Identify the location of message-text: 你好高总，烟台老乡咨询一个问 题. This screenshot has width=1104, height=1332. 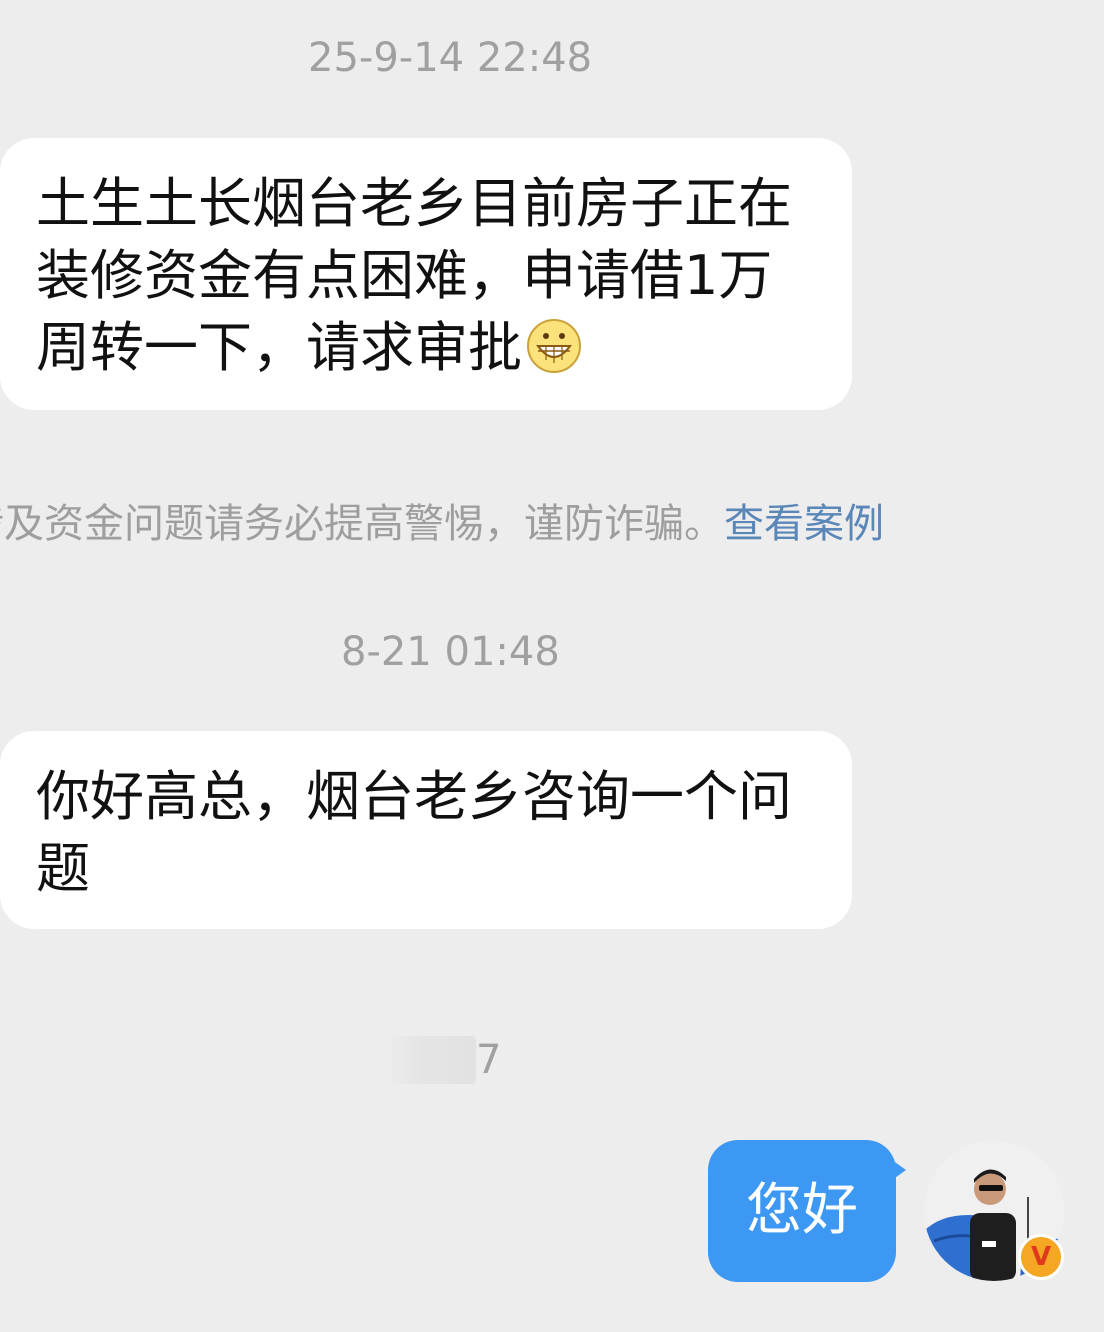
(414, 832).